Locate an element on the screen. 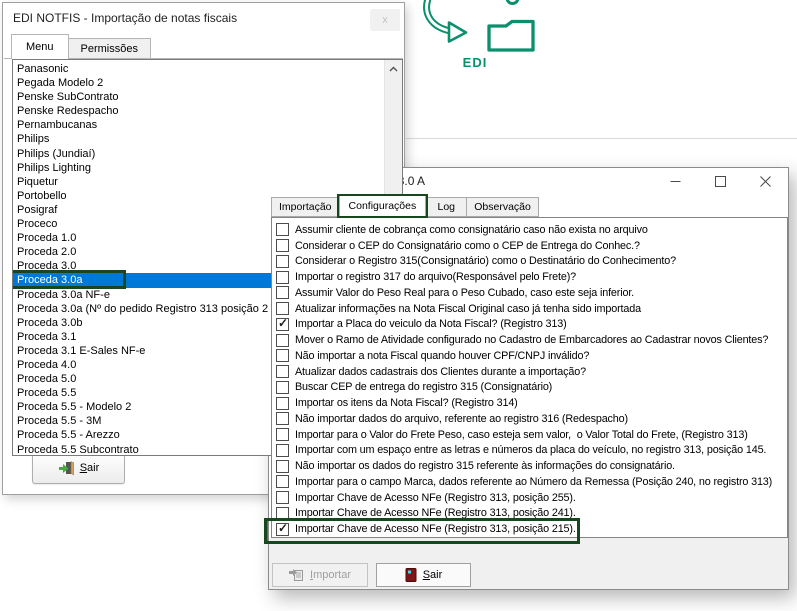  list-item-label: Pegada Modelo 2 is located at coordinates (60, 83).